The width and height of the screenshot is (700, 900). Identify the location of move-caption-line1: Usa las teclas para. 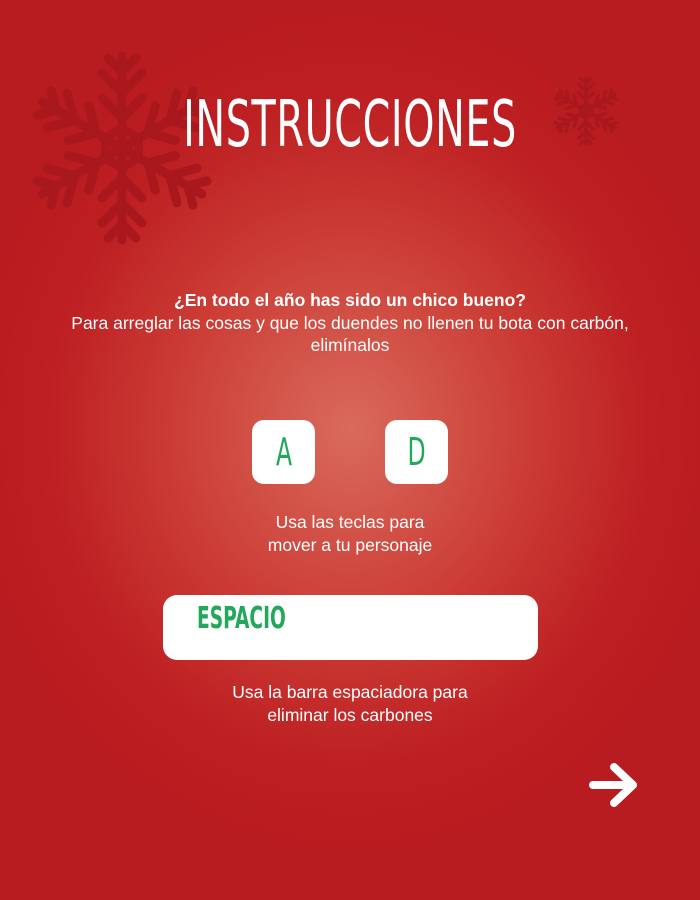
(350, 522).